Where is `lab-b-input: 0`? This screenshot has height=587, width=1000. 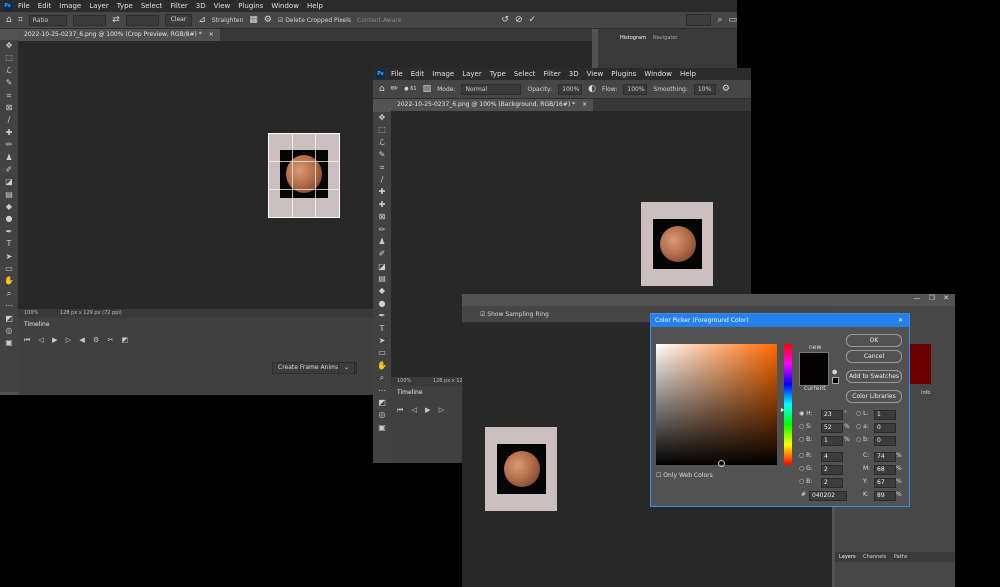 lab-b-input: 0 is located at coordinates (885, 441).